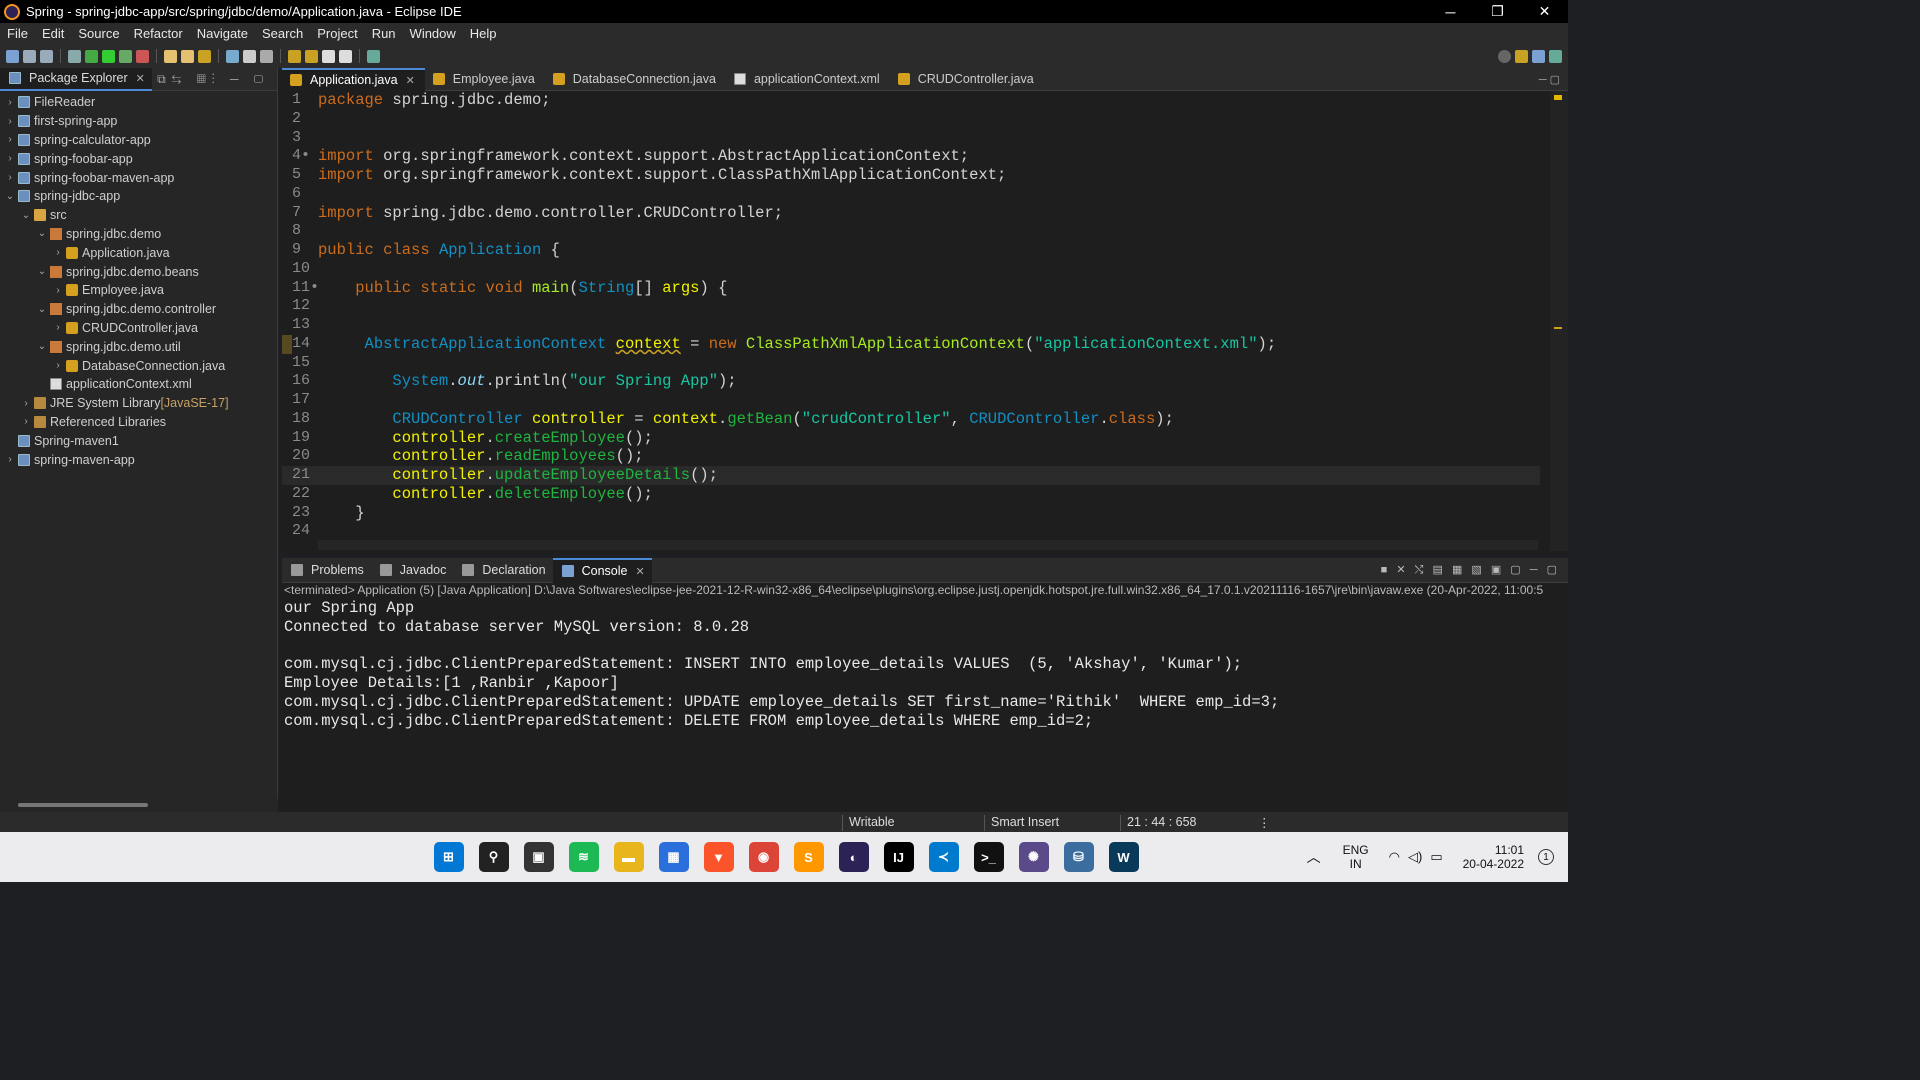 The image size is (1920, 1080). Describe the element at coordinates (138, 252) in the screenshot. I see `tree-item: › Application.java` at that location.